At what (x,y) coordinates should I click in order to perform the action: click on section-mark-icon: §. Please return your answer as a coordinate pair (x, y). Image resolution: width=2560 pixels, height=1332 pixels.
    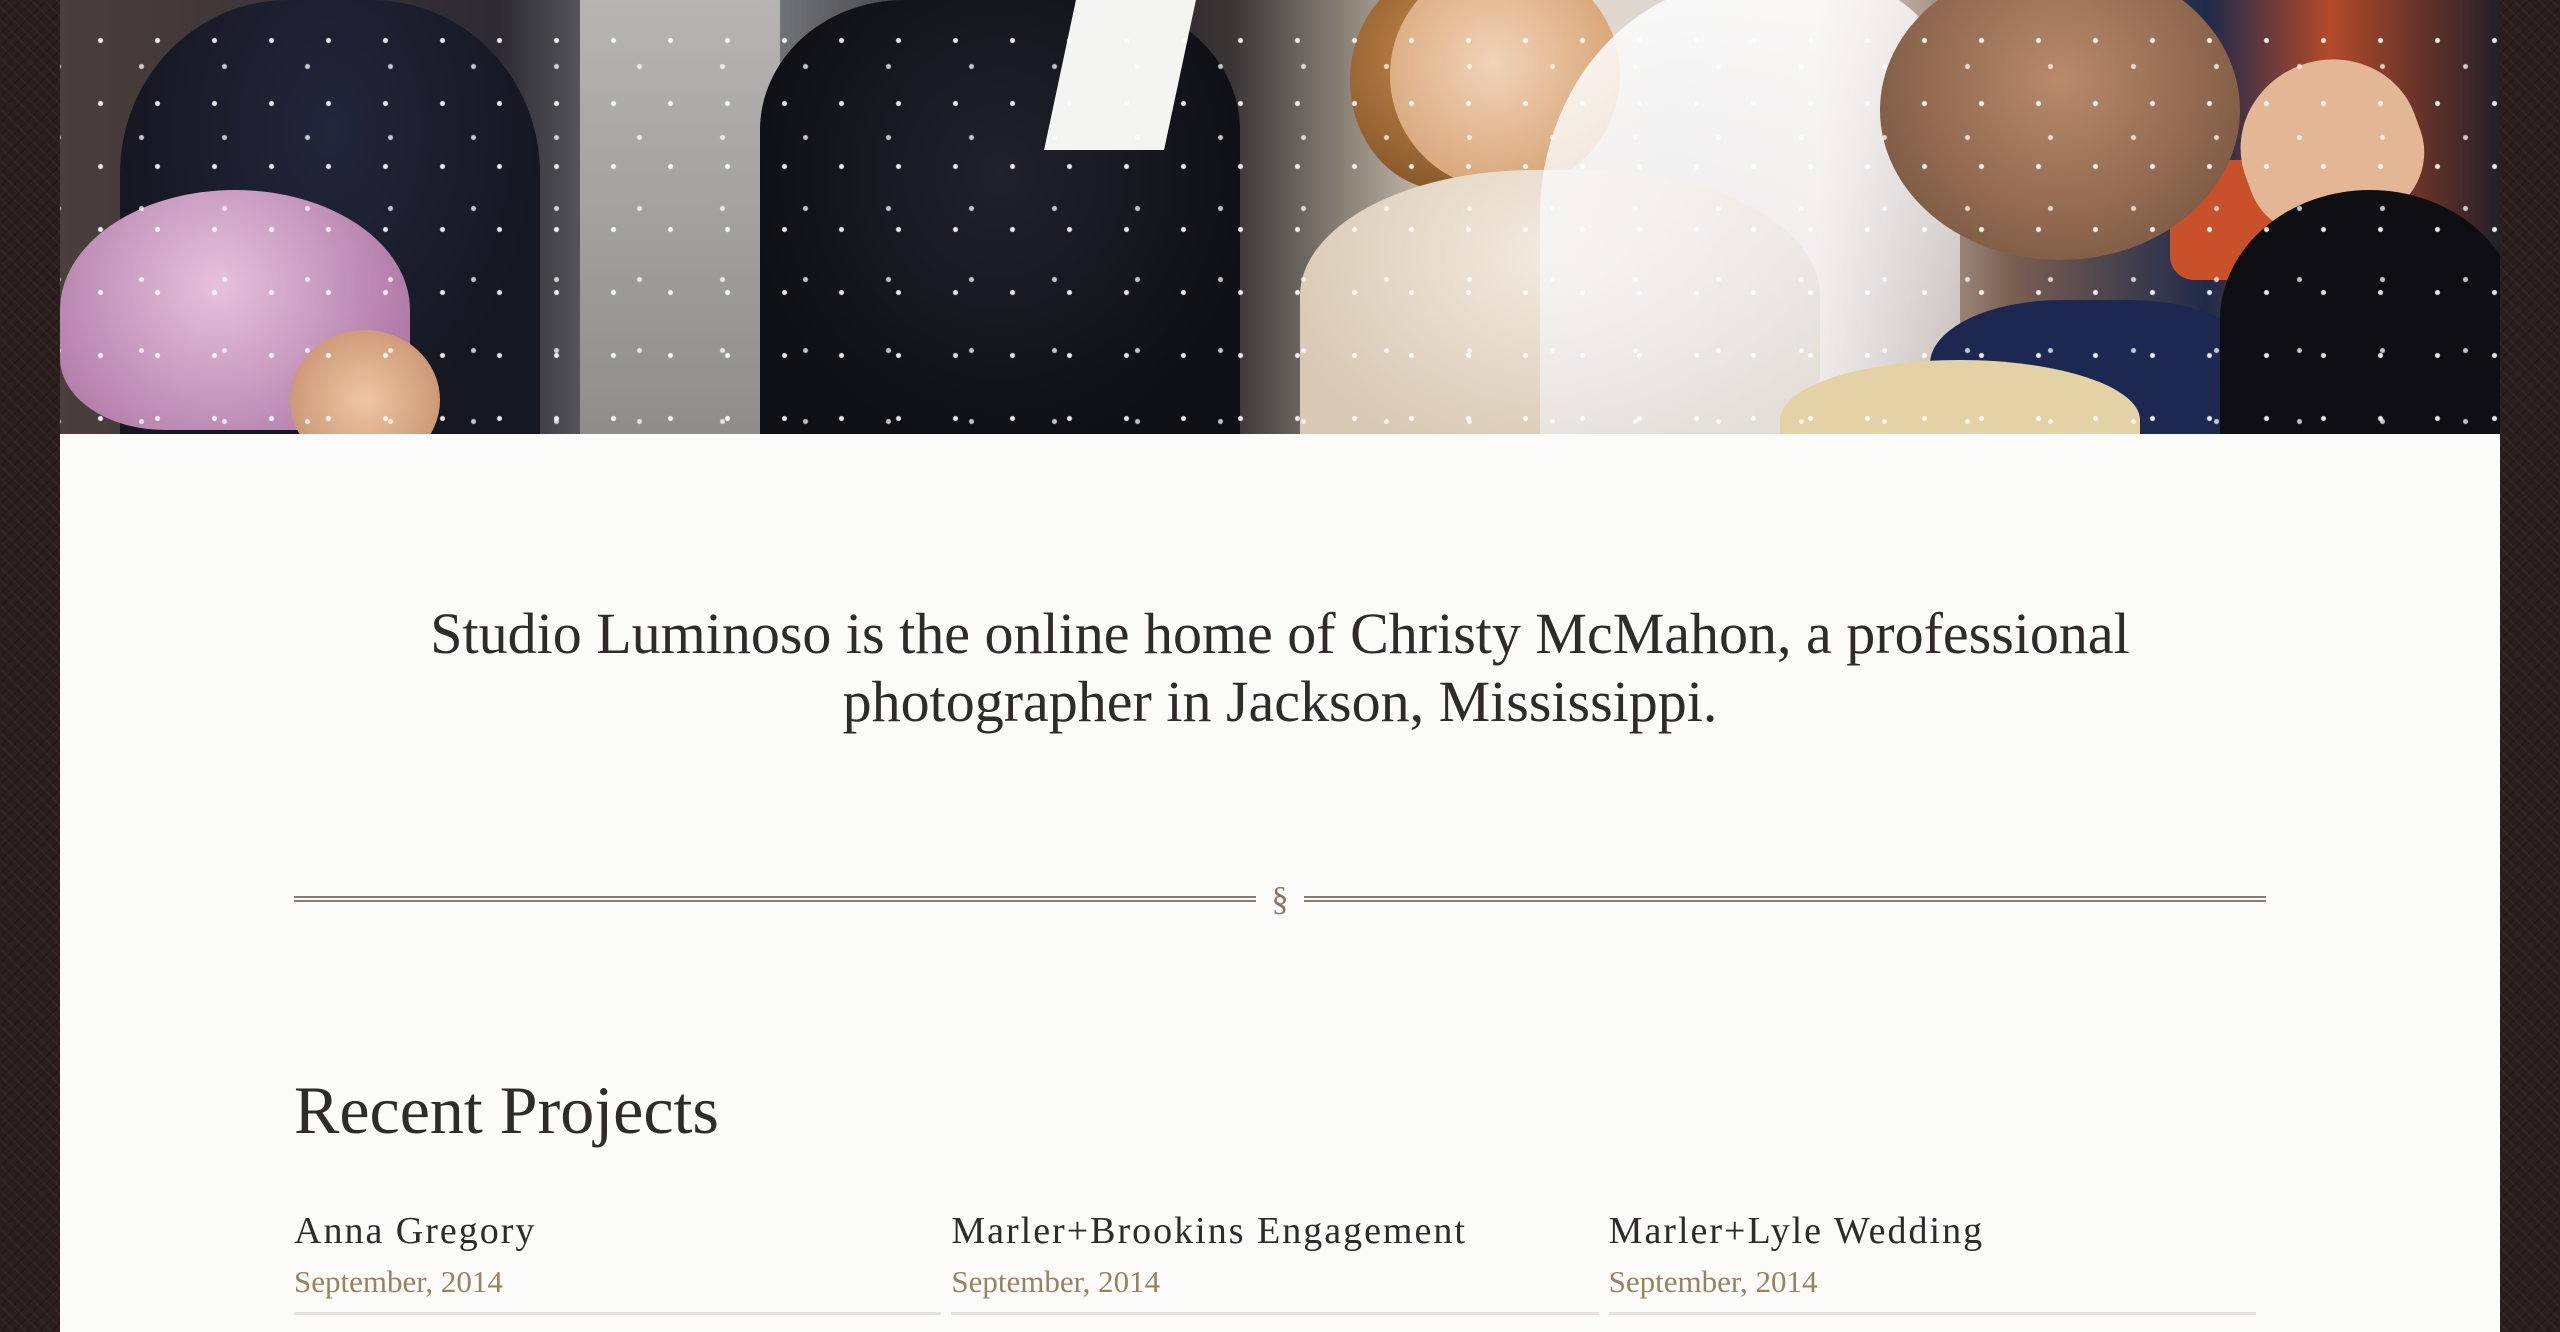
    Looking at the image, I should click on (1280, 899).